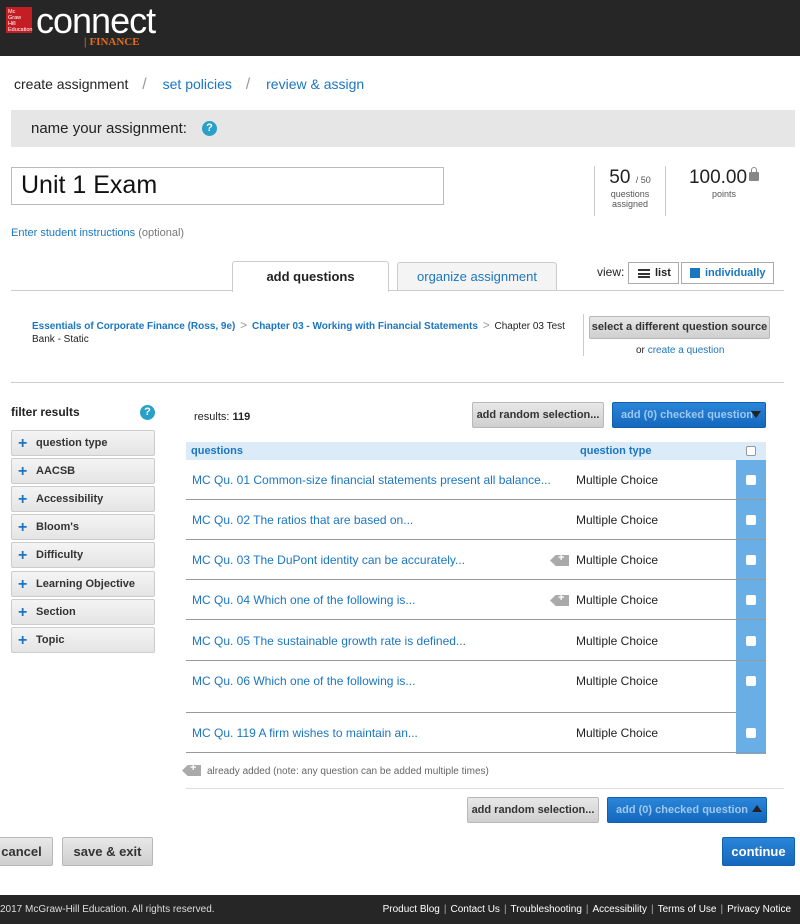 This screenshot has width=800, height=924. Describe the element at coordinates (759, 909) in the screenshot. I see `footer-link-privacy: Privacy Notice` at that location.